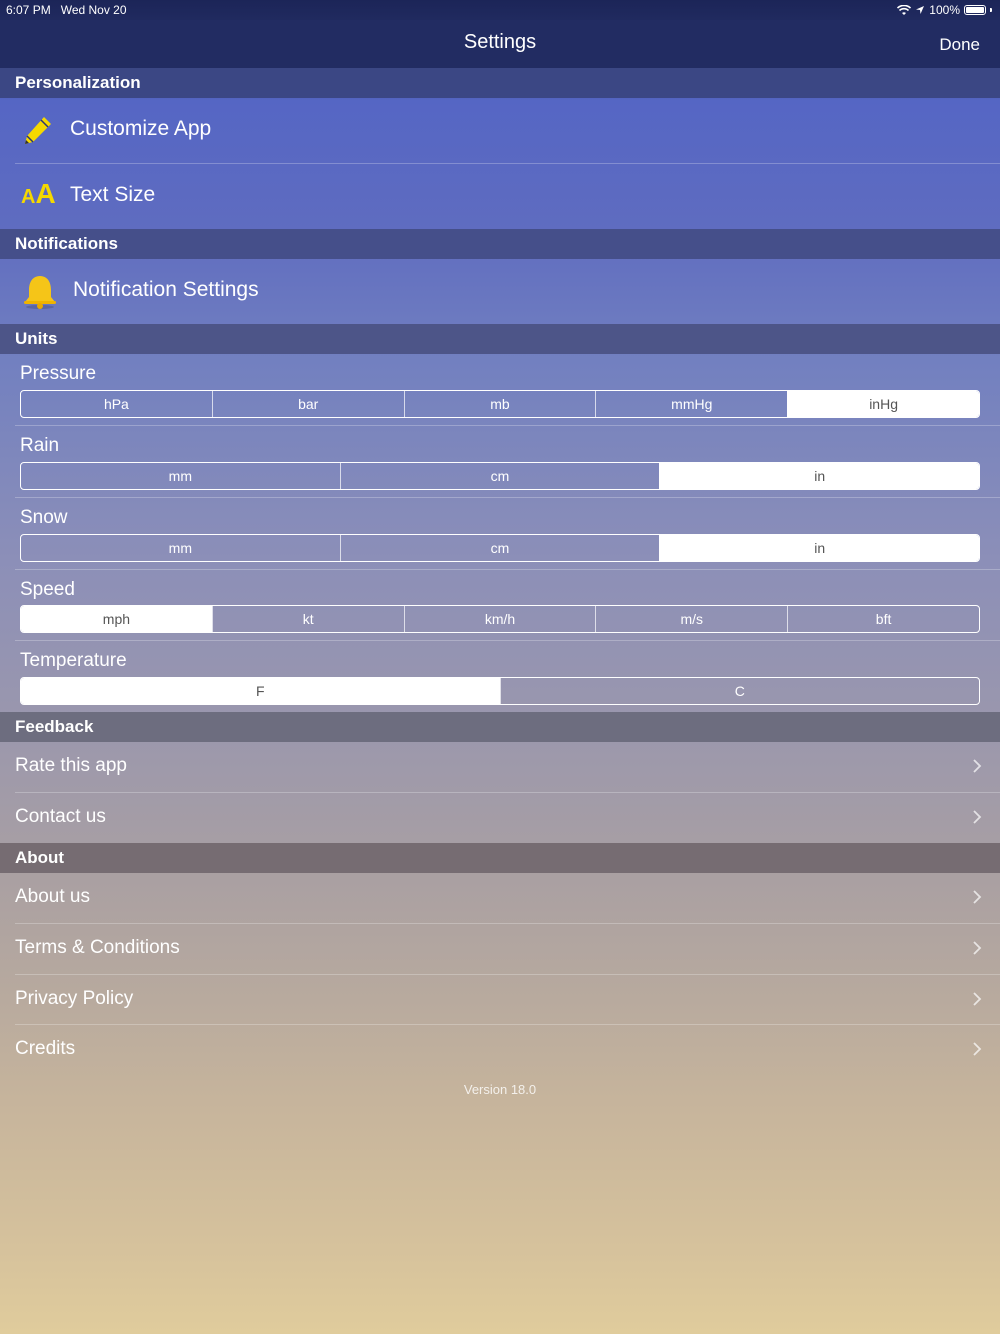 This screenshot has height=1334, width=1000. What do you see at coordinates (40, 292) in the screenshot?
I see `bell-icon` at bounding box center [40, 292].